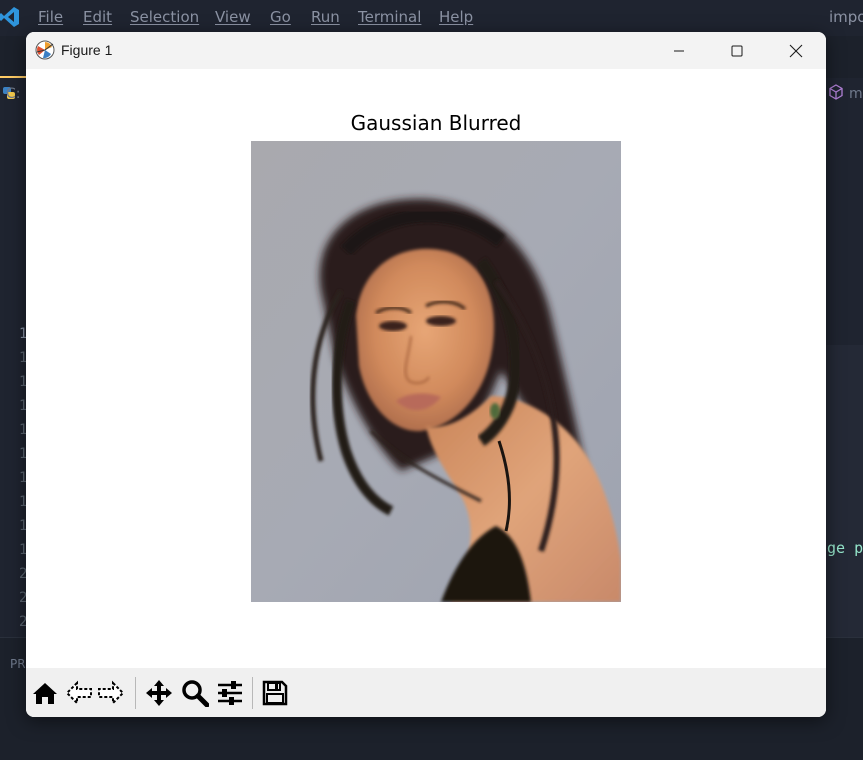 This screenshot has height=760, width=863. What do you see at coordinates (164, 17) in the screenshot?
I see `menu-selection: Selection` at bounding box center [164, 17].